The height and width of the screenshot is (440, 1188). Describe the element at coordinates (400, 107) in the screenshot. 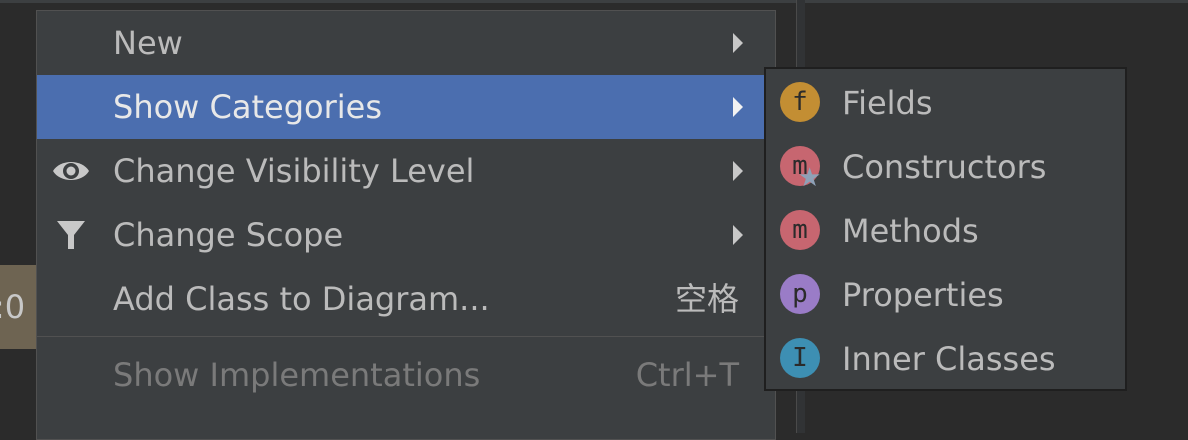

I see `menu-item-show-categories: Show Categories` at that location.